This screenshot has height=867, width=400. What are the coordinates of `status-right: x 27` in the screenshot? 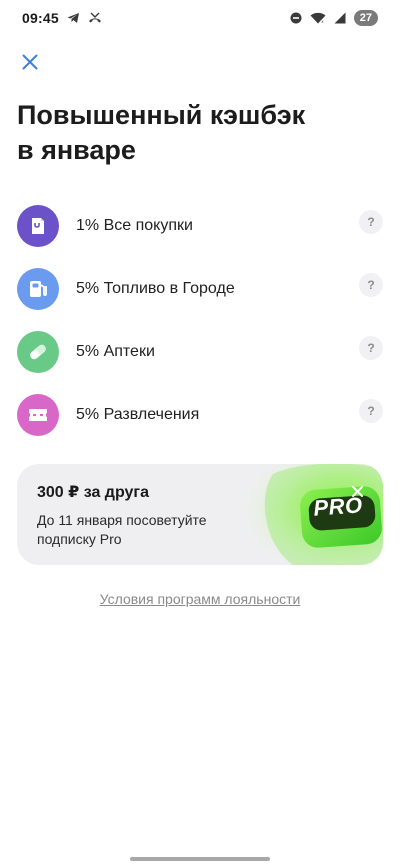 It's located at (334, 18).